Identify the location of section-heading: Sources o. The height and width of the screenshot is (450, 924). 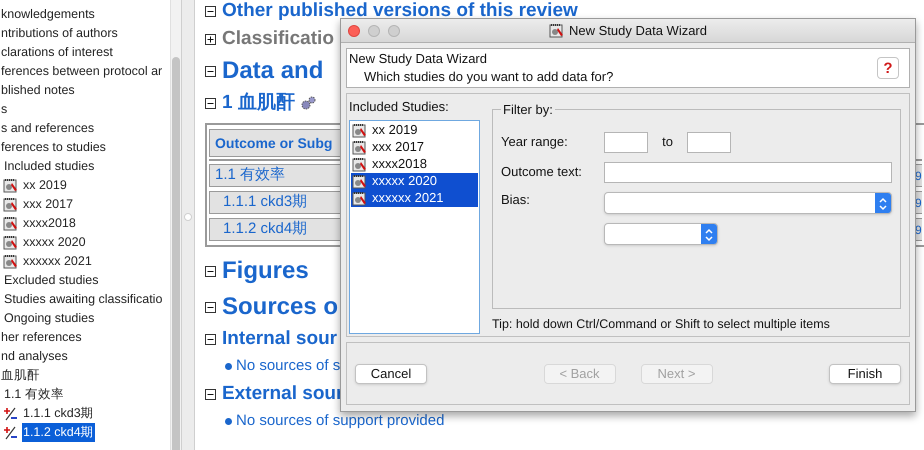
(280, 307).